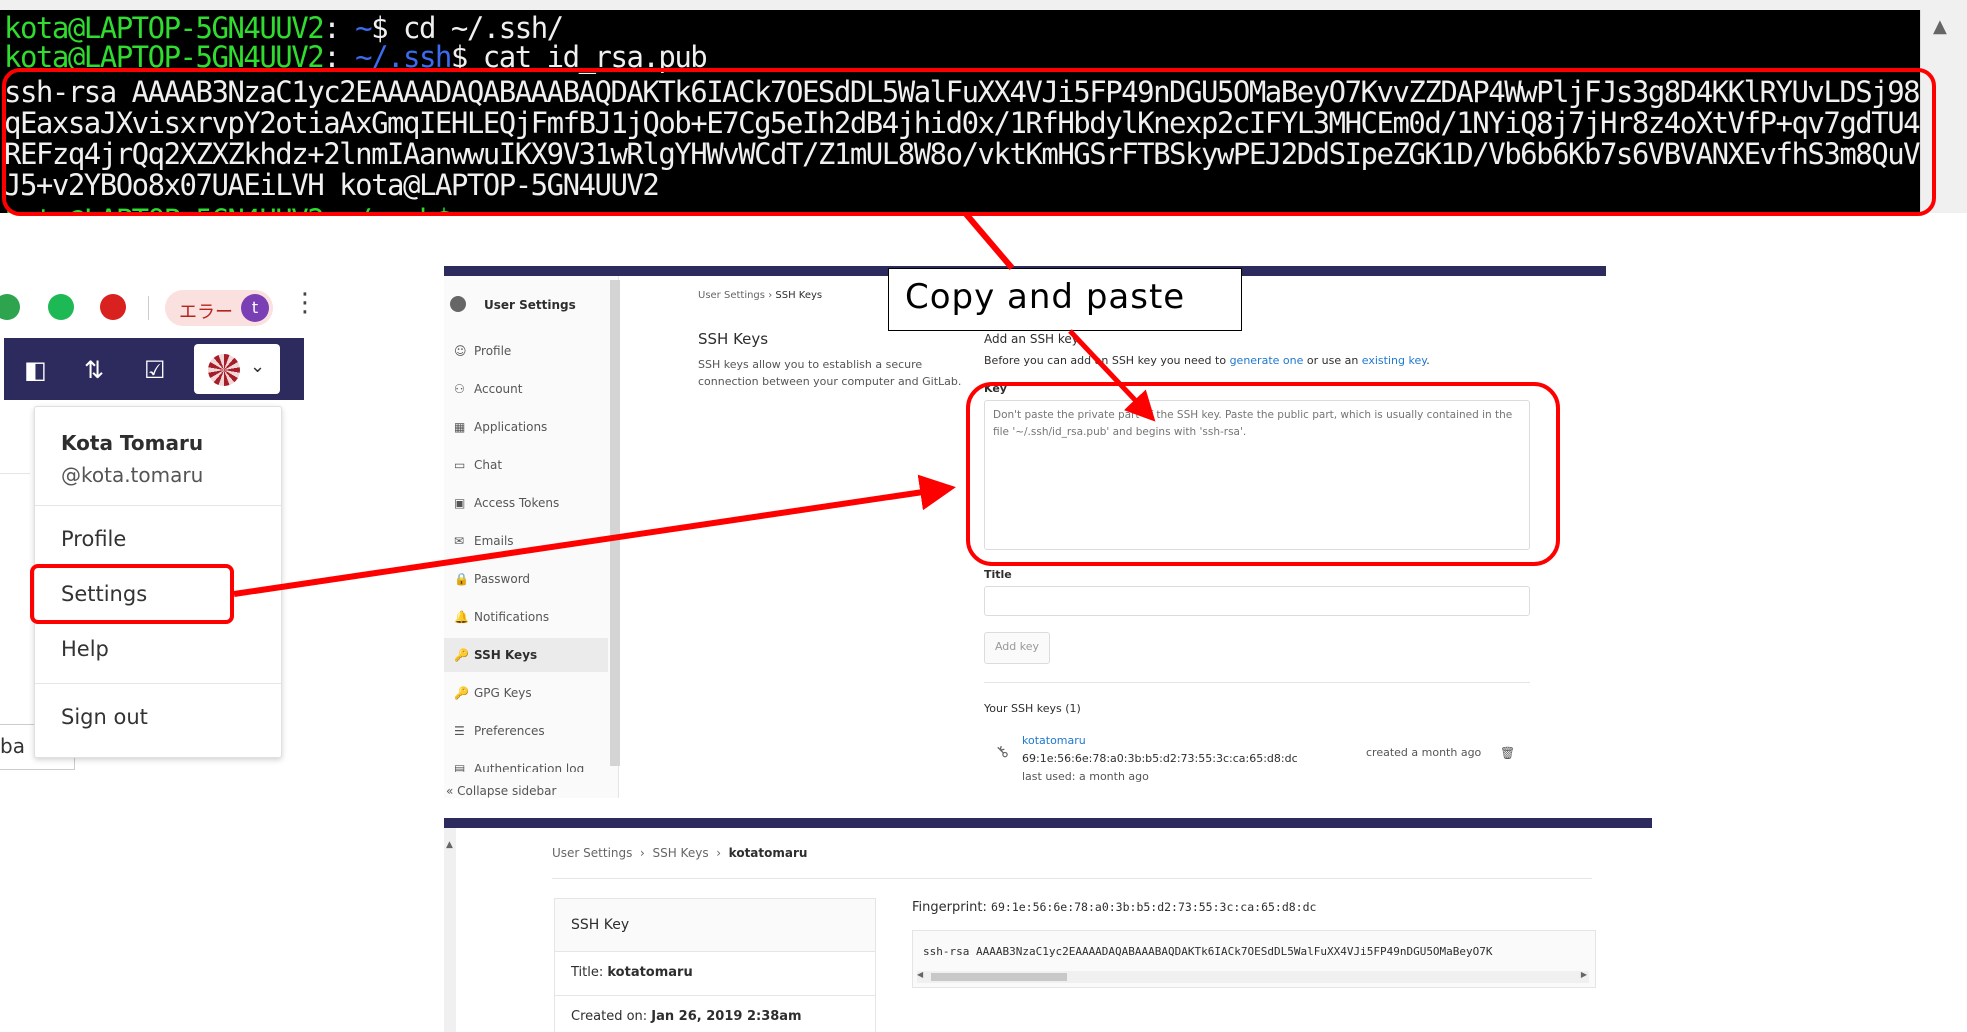 Image resolution: width=1967 pixels, height=1032 pixels. What do you see at coordinates (113, 307) in the screenshot?
I see `extension-red-icon` at bounding box center [113, 307].